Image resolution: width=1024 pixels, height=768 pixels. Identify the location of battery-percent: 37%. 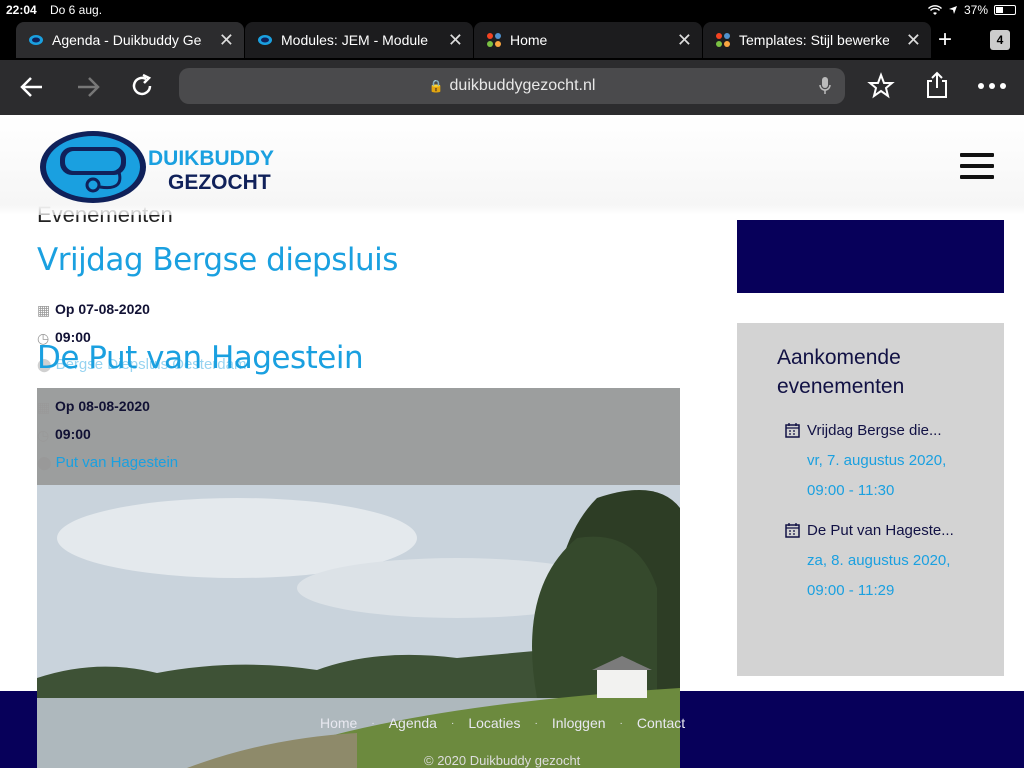
(975, 10).